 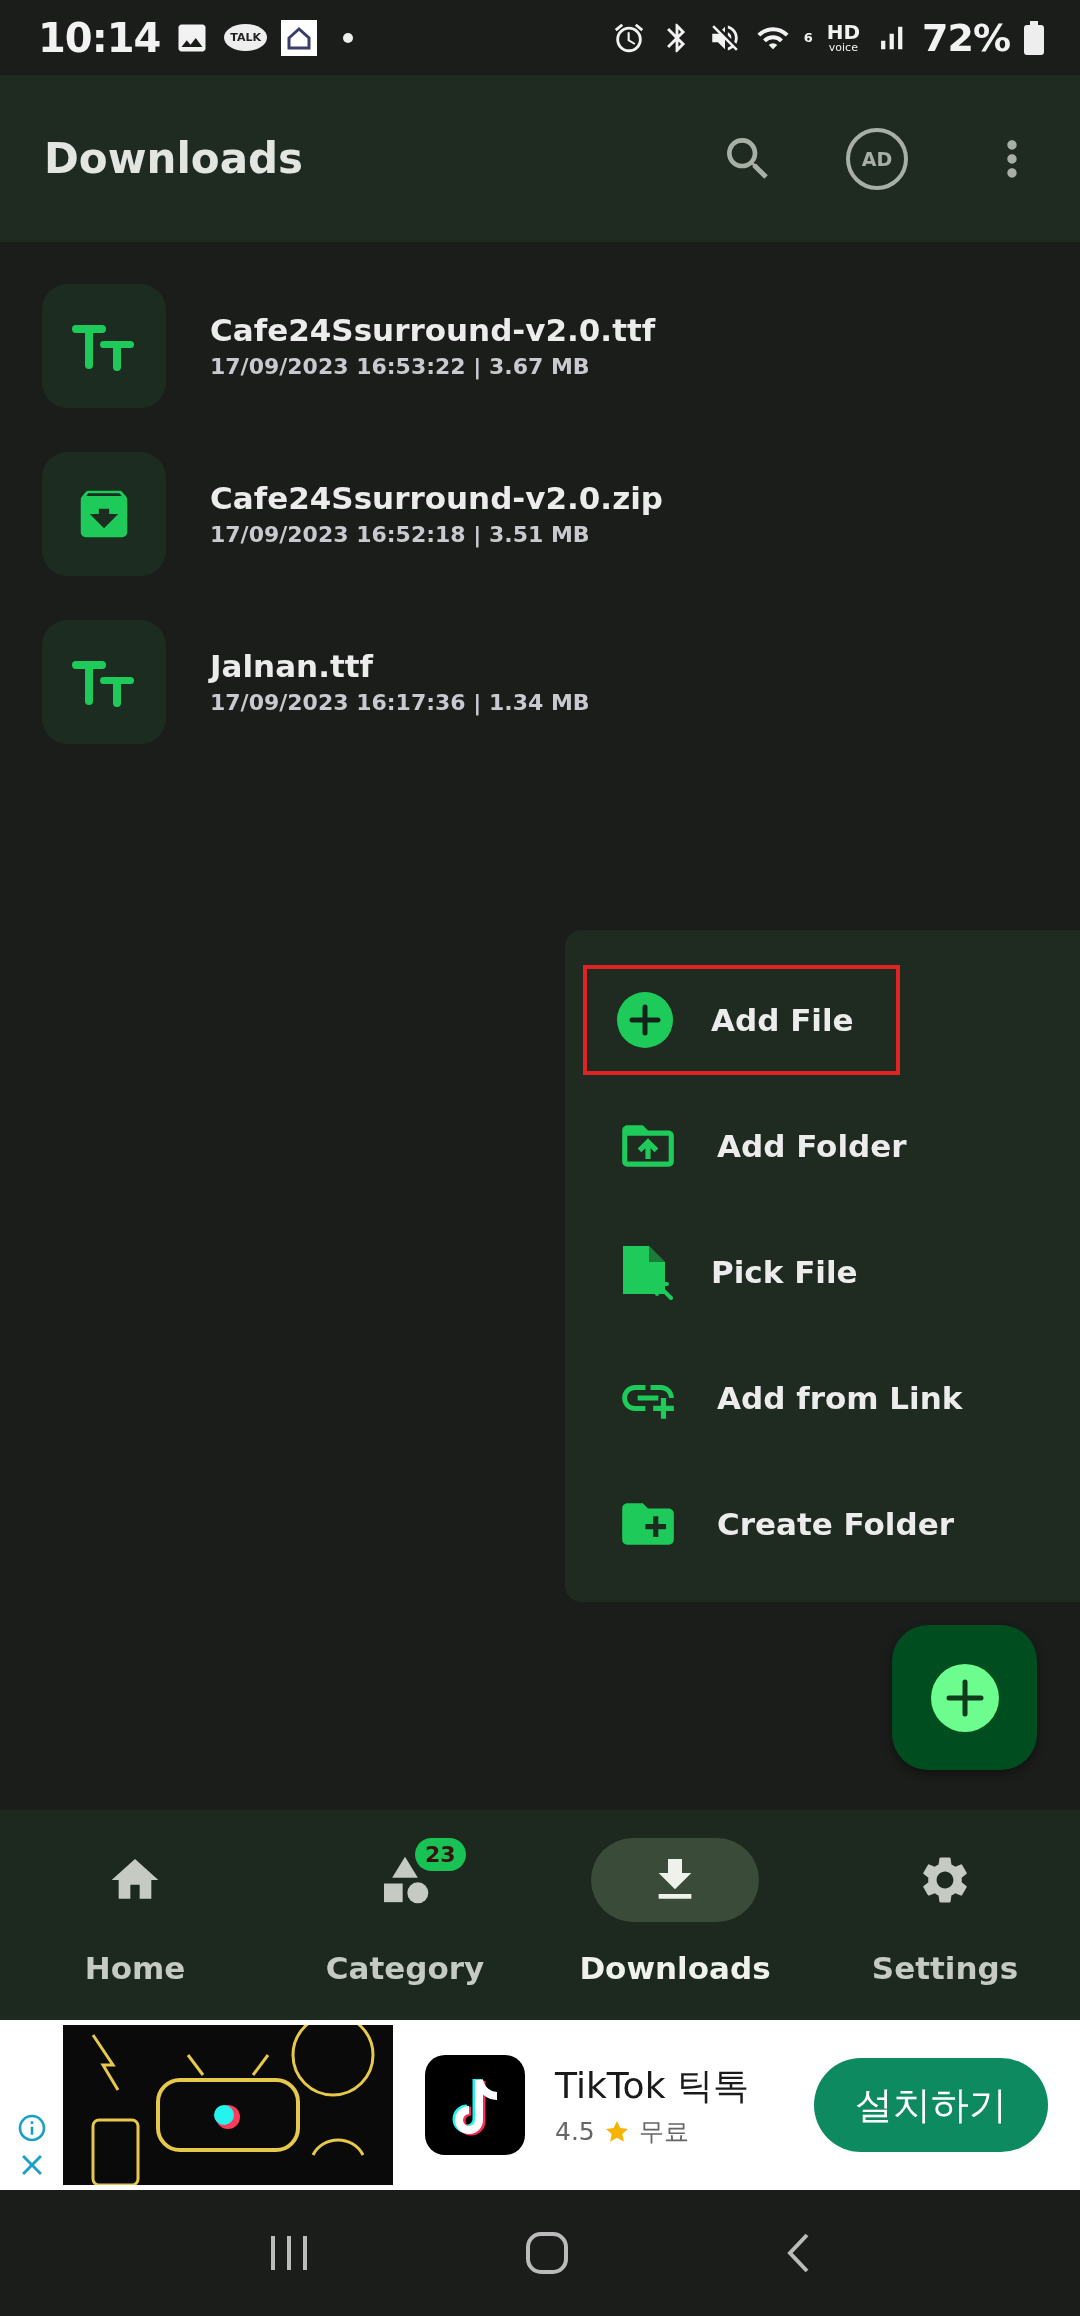 What do you see at coordinates (945, 1915) in the screenshot?
I see `nav-tab: Settings` at bounding box center [945, 1915].